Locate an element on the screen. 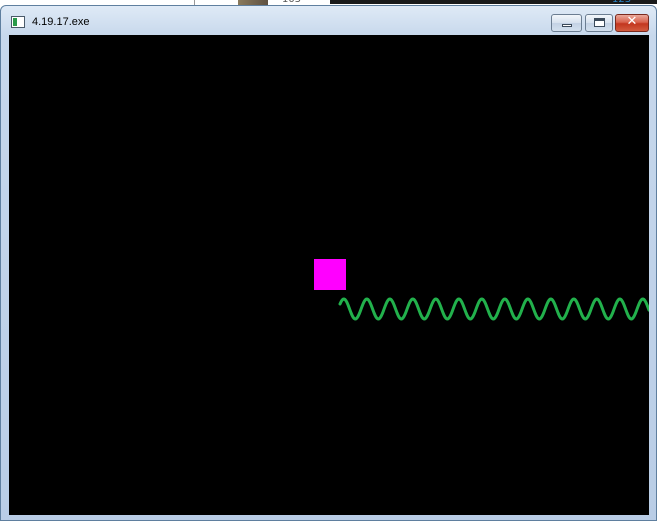 This screenshot has width=657, height=521. maximize-button is located at coordinates (599, 23).